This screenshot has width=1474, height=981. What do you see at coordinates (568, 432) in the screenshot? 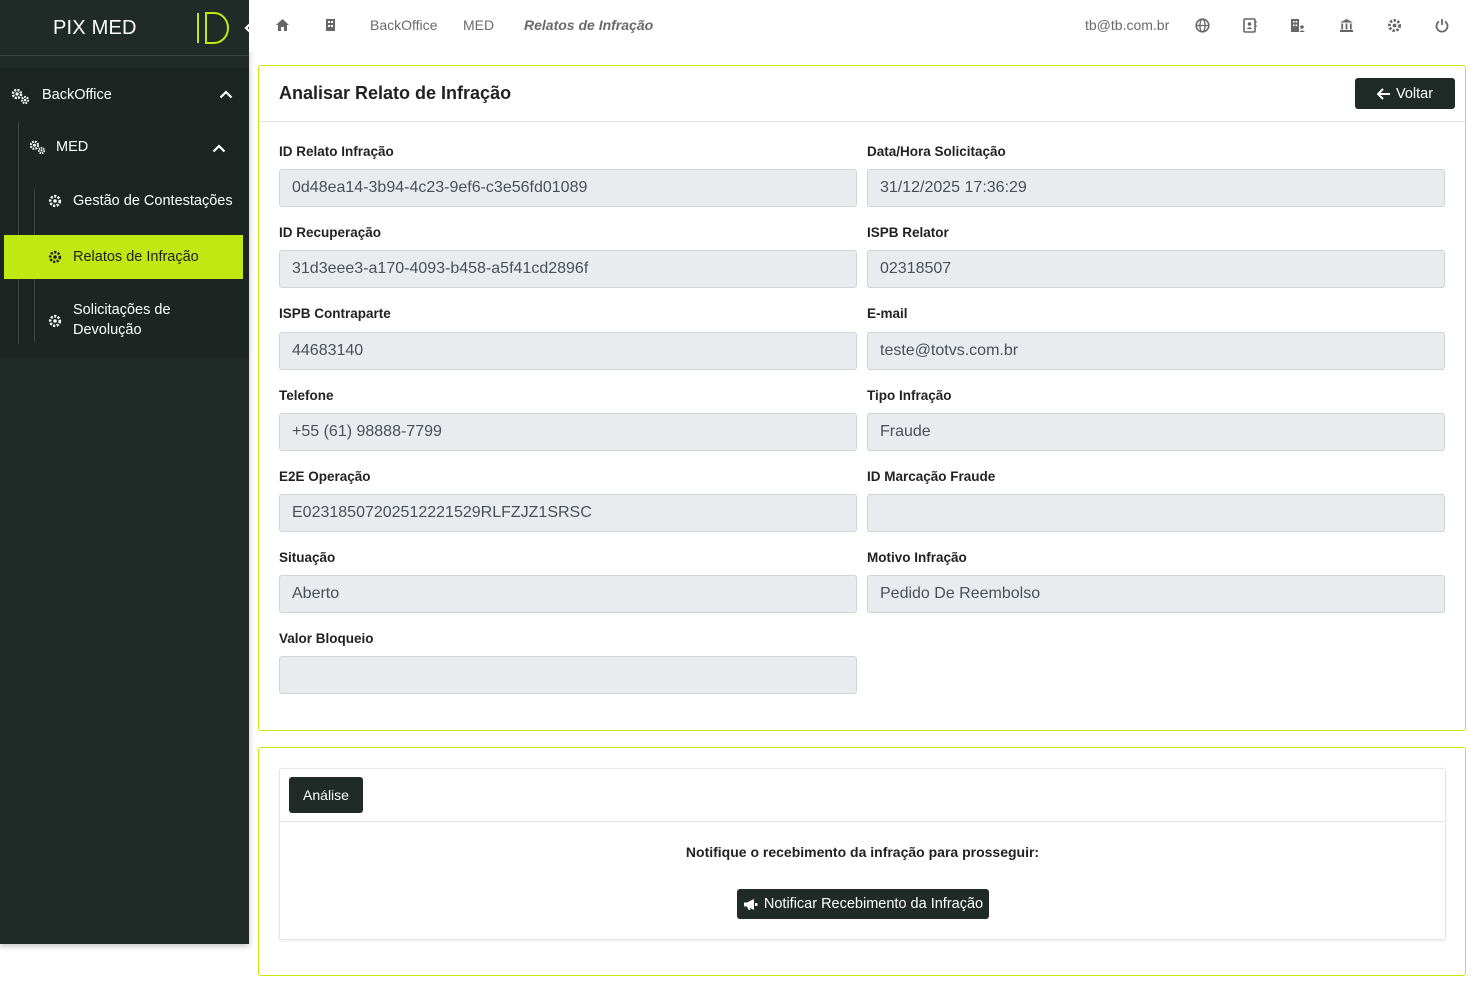
I see `telefone-field: +55 (61) 98888-7799` at bounding box center [568, 432].